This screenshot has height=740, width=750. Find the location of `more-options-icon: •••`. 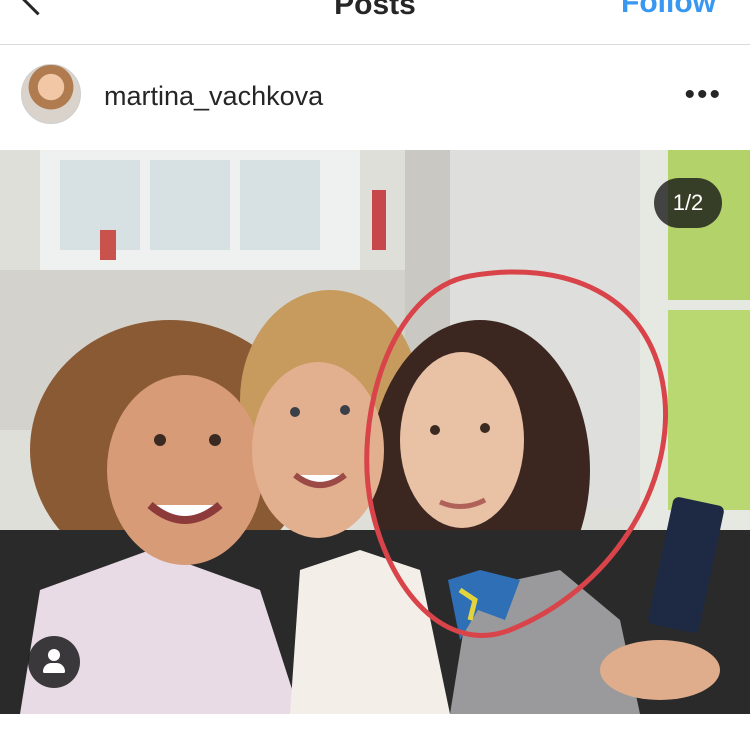

more-options-icon: ••• is located at coordinates (703, 95).